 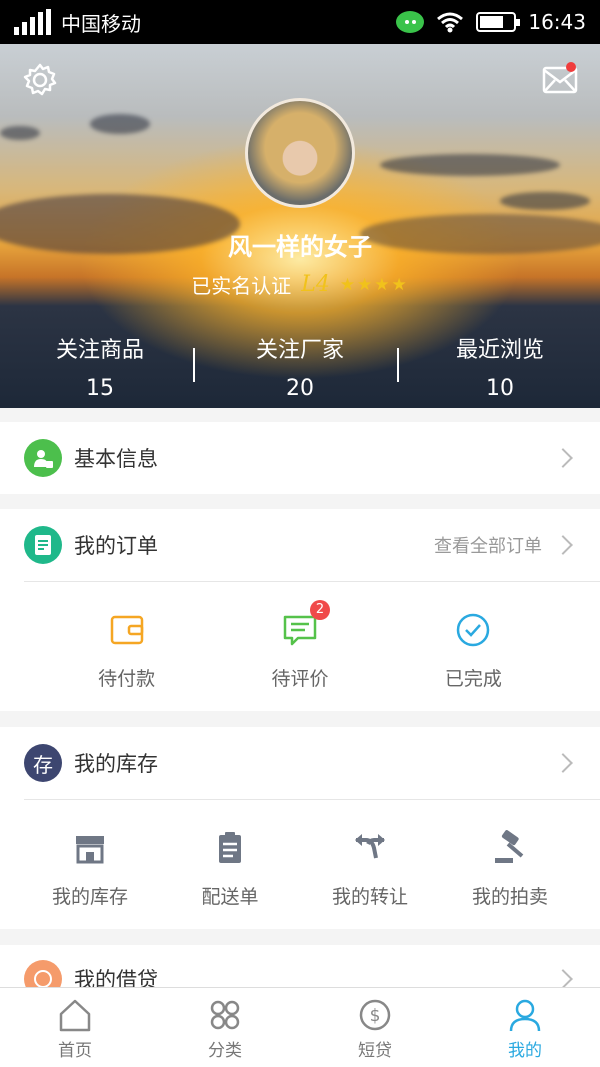 I want to click on tab-short-loan: $ 短贷, so click(x=375, y=1027).